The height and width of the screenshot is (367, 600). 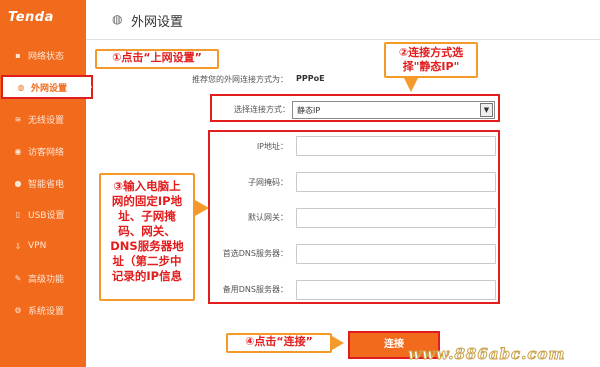 What do you see at coordinates (147, 216) in the screenshot?
I see `step3-line: 址、子网掩` at bounding box center [147, 216].